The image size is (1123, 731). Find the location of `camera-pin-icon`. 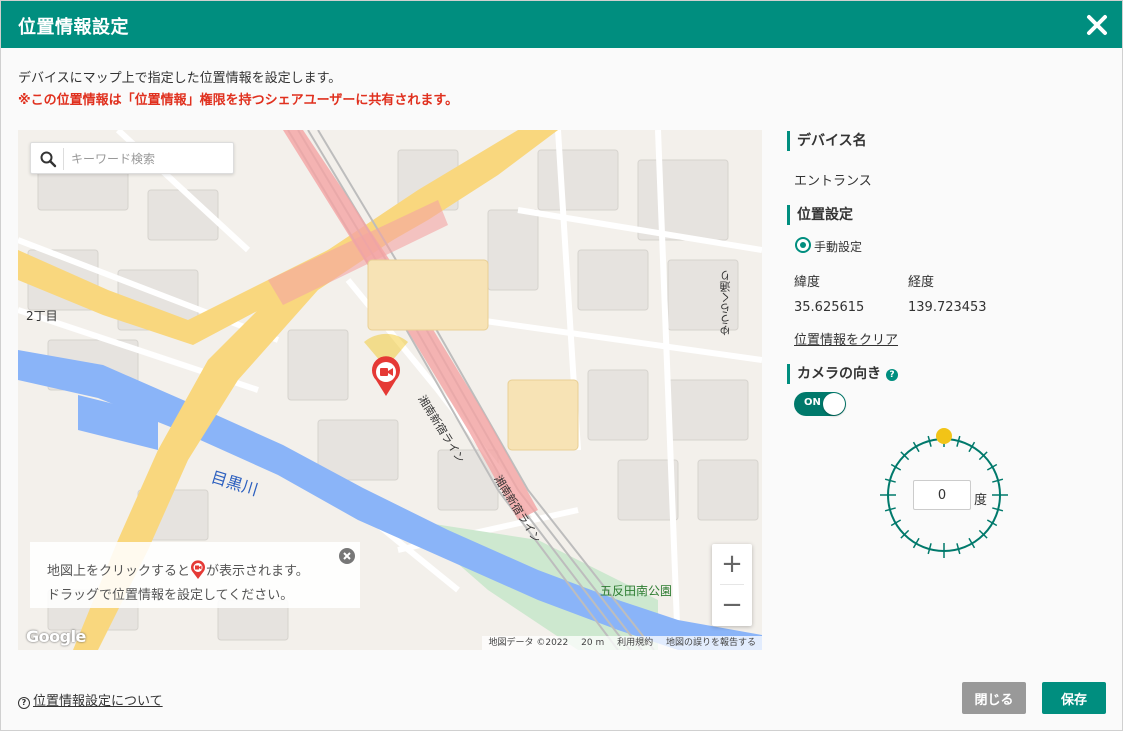

camera-pin-icon is located at coordinates (198, 569).